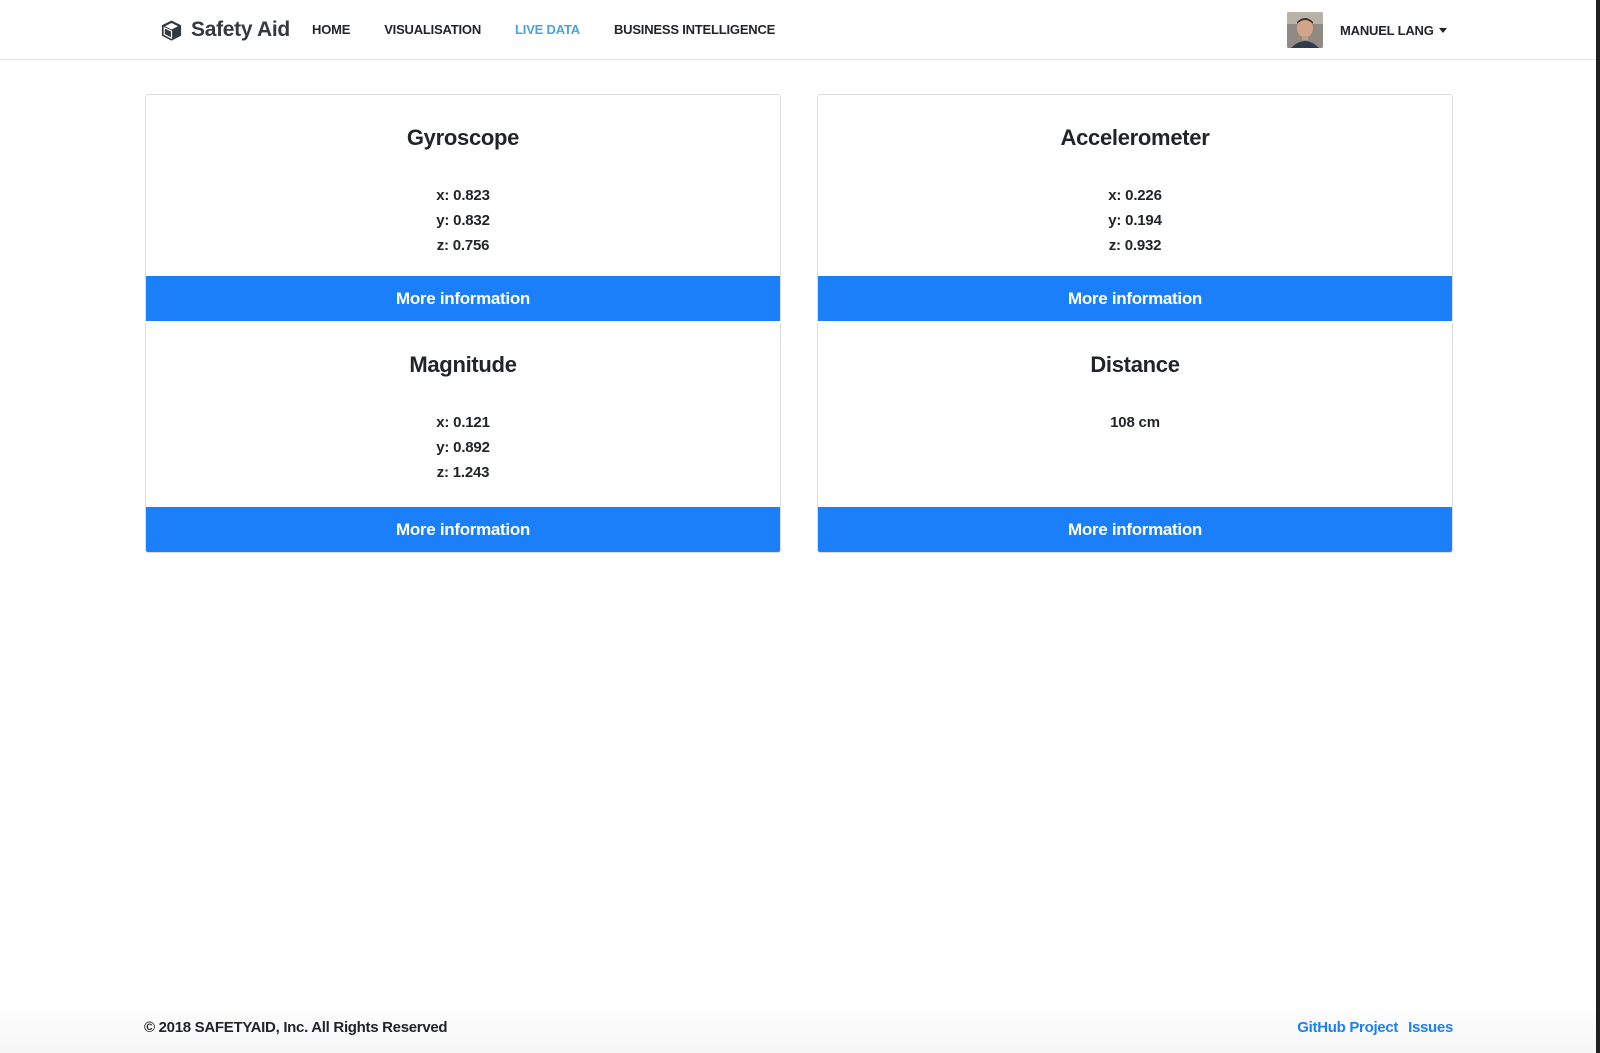 The width and height of the screenshot is (1600, 1053). I want to click on nav-visualisation: VISUALISATION, so click(432, 29).